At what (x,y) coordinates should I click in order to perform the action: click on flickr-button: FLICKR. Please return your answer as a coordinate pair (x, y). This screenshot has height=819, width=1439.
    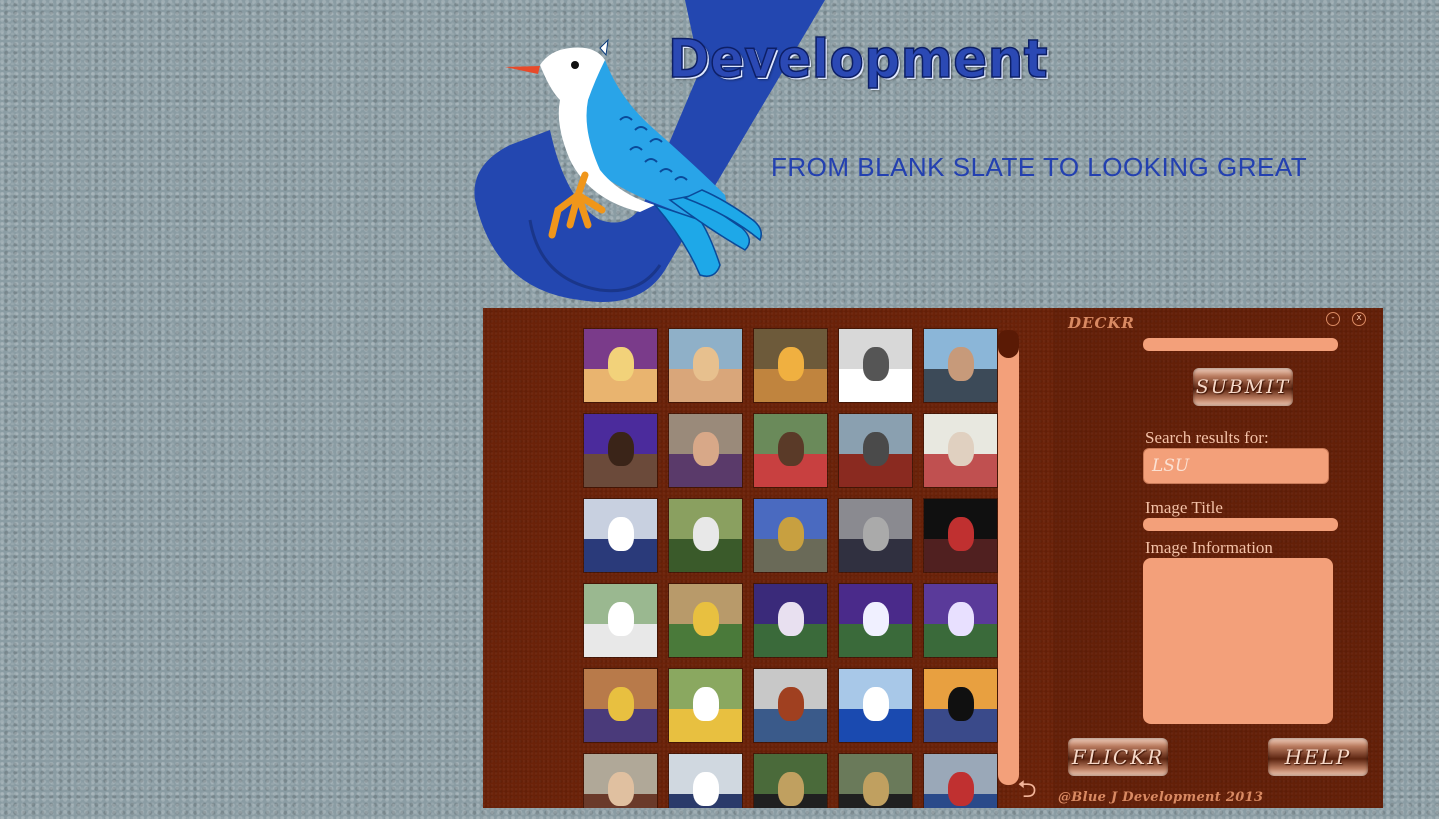
    Looking at the image, I should click on (1118, 757).